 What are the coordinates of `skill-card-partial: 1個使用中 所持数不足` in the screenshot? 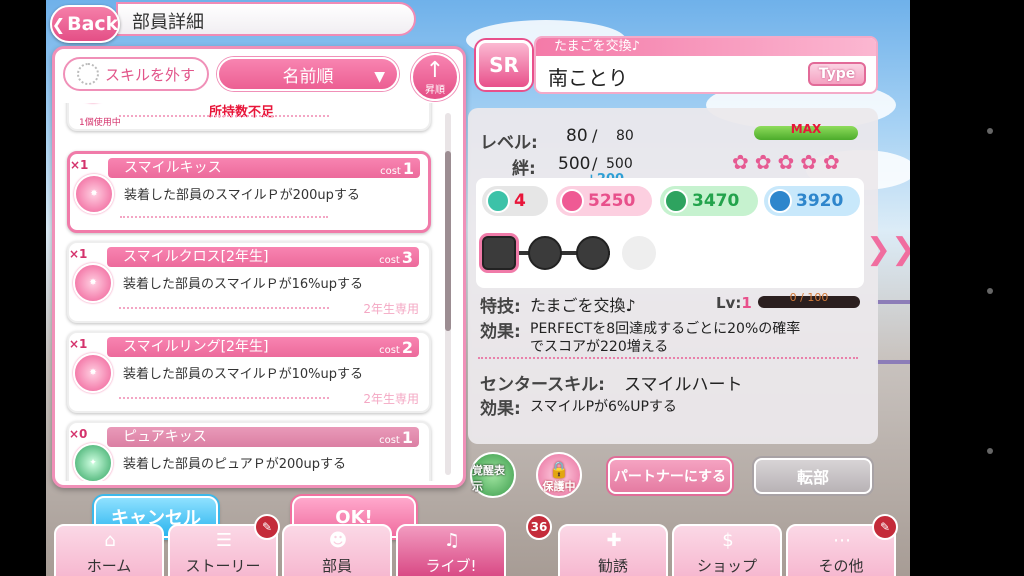 It's located at (249, 117).